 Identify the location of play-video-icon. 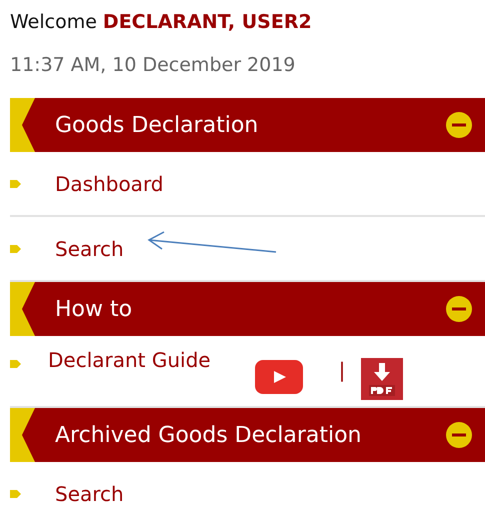
(278, 377).